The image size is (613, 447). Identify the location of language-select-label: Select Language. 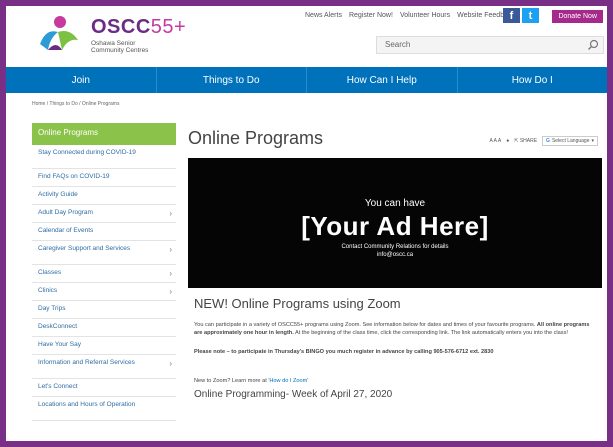
(570, 141).